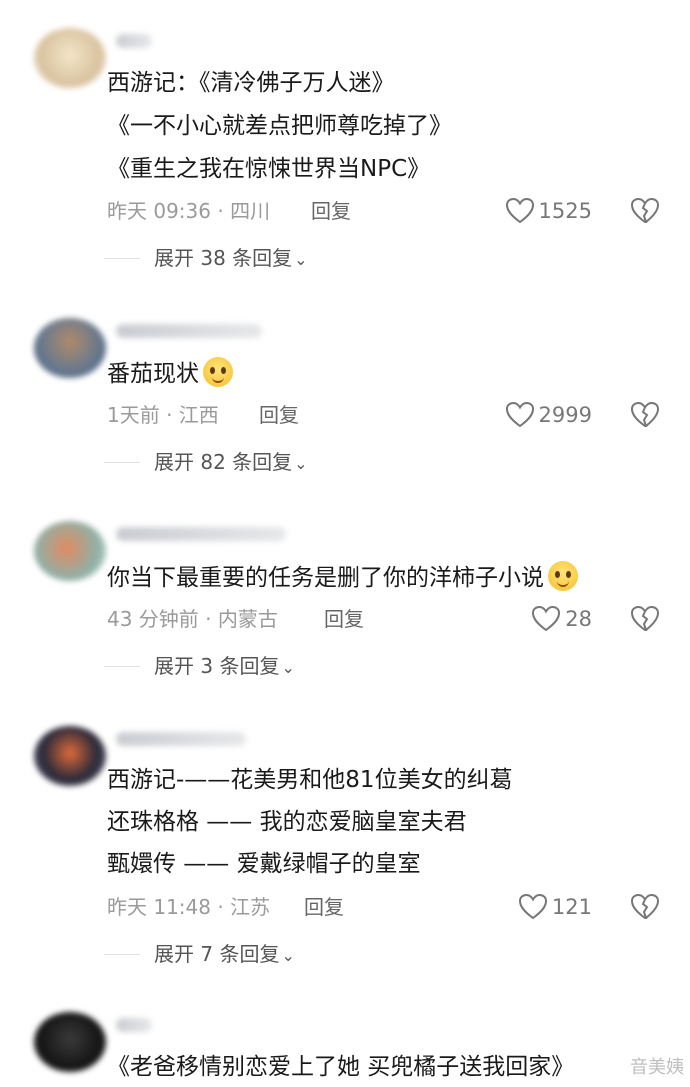 Image resolution: width=690 pixels, height=1087 pixels. What do you see at coordinates (341, 1067) in the screenshot?
I see `comment-text-line: 《老爸移情别恋爱上了她 买兜橘子送我回家》` at bounding box center [341, 1067].